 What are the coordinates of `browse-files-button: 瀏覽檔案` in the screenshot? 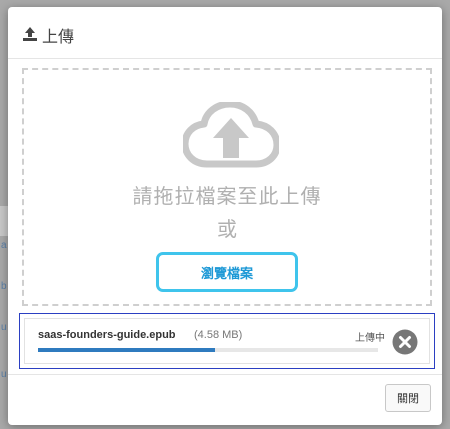 It's located at (227, 272).